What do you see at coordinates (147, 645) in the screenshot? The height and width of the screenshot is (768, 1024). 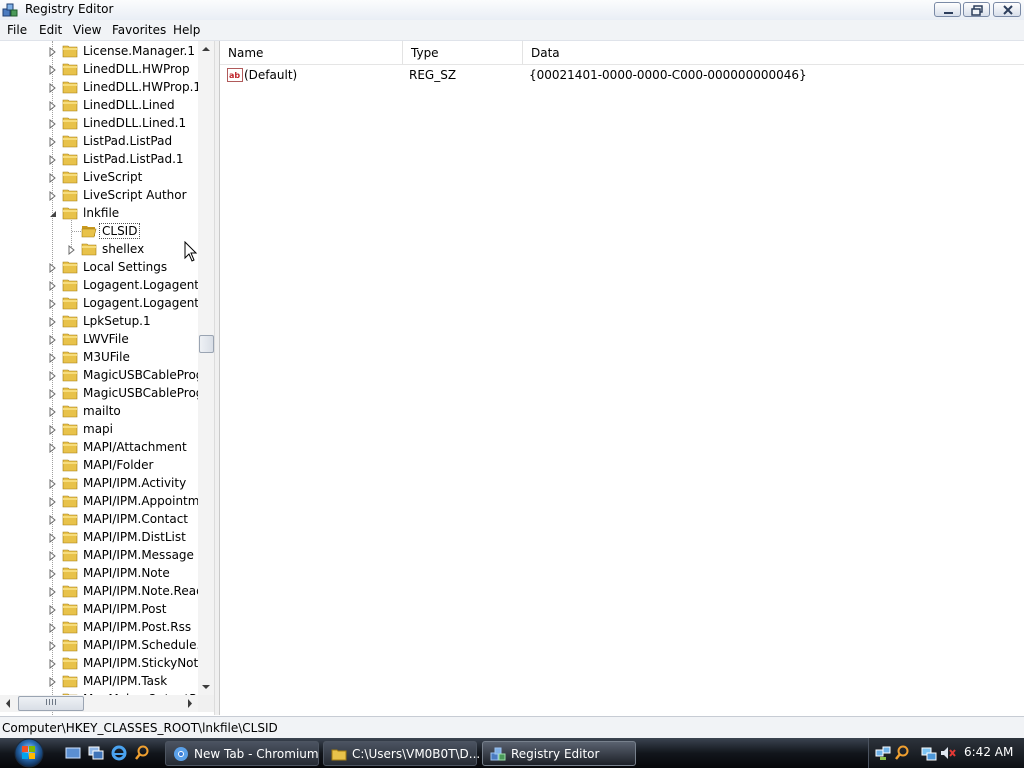 I see `tree-node-label: MAPI/IPM.Schedule.M` at bounding box center [147, 645].